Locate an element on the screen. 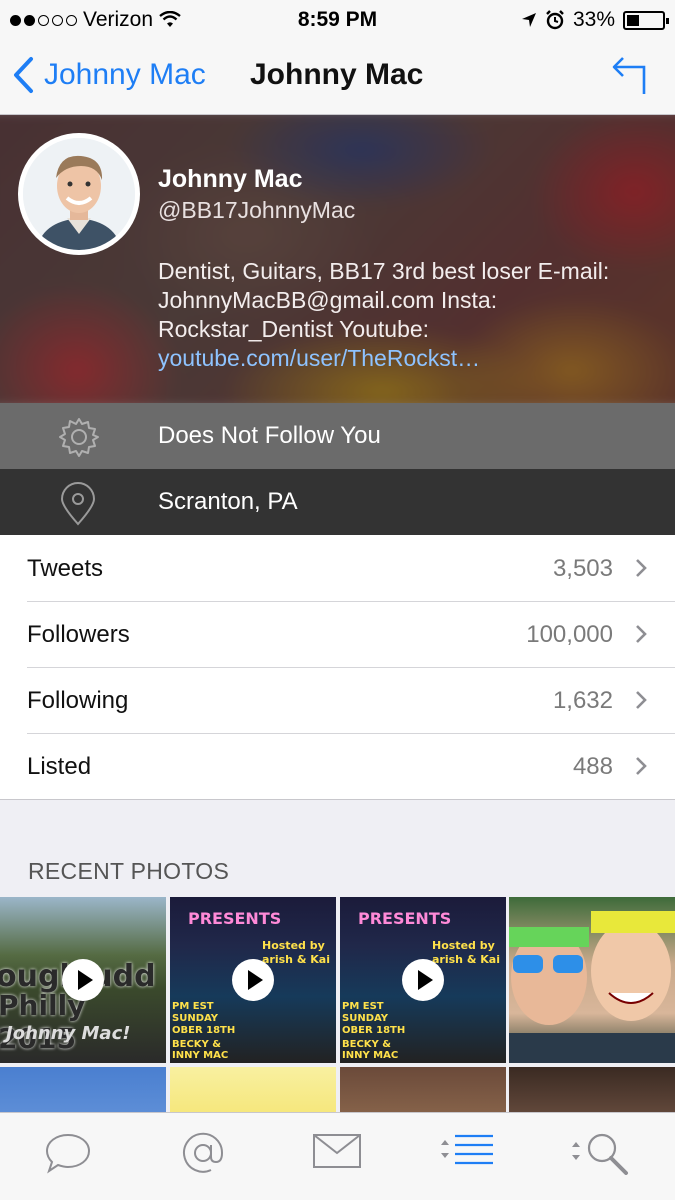 The height and width of the screenshot is (1200, 675). avatar is located at coordinates (79, 194).